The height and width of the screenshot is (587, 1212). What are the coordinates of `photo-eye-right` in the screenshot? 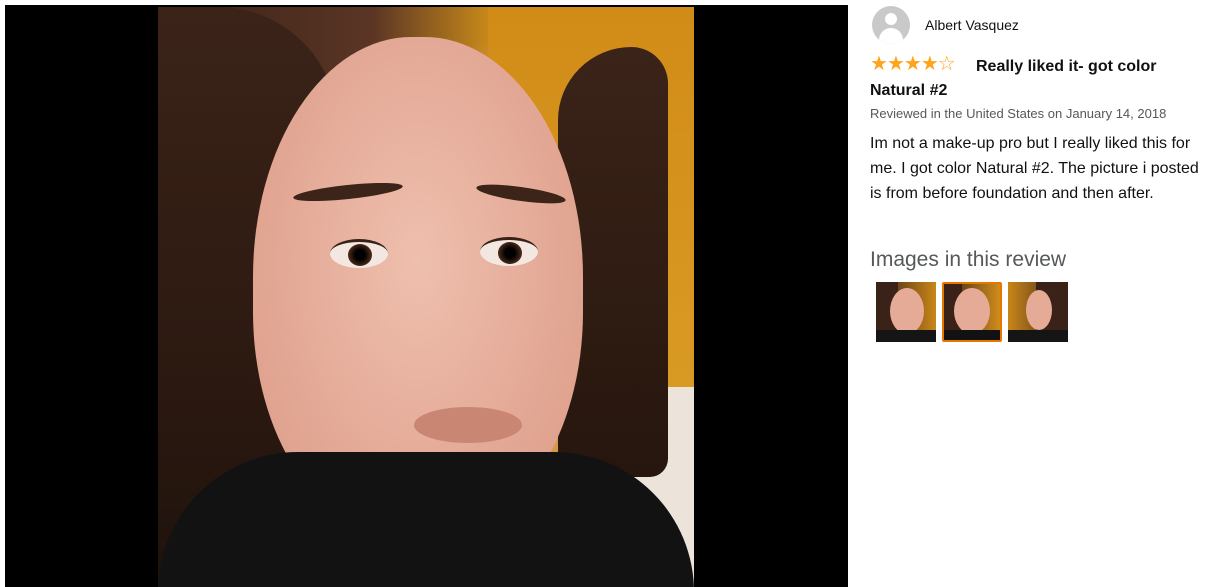 It's located at (509, 251).